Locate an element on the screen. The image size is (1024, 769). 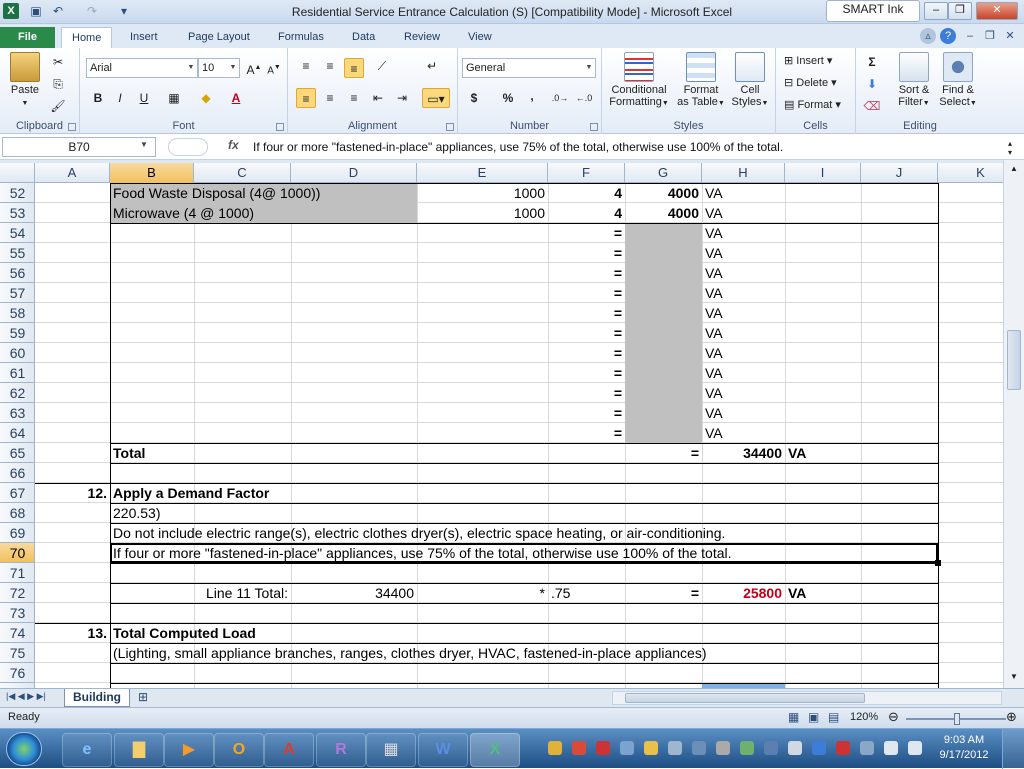
align-bottom-icon: ≡ is located at coordinates (354, 68).